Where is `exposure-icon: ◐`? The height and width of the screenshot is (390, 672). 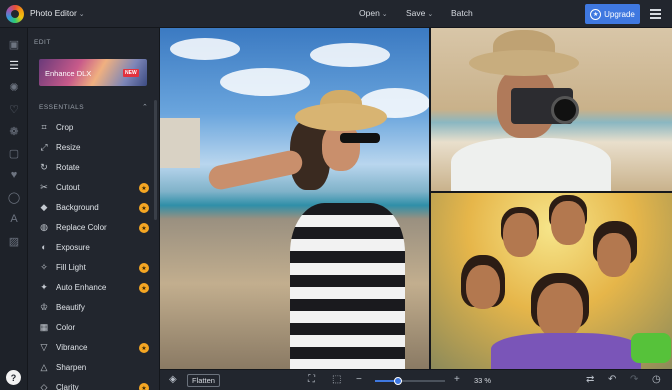 exposure-icon: ◐ is located at coordinates (44, 247).